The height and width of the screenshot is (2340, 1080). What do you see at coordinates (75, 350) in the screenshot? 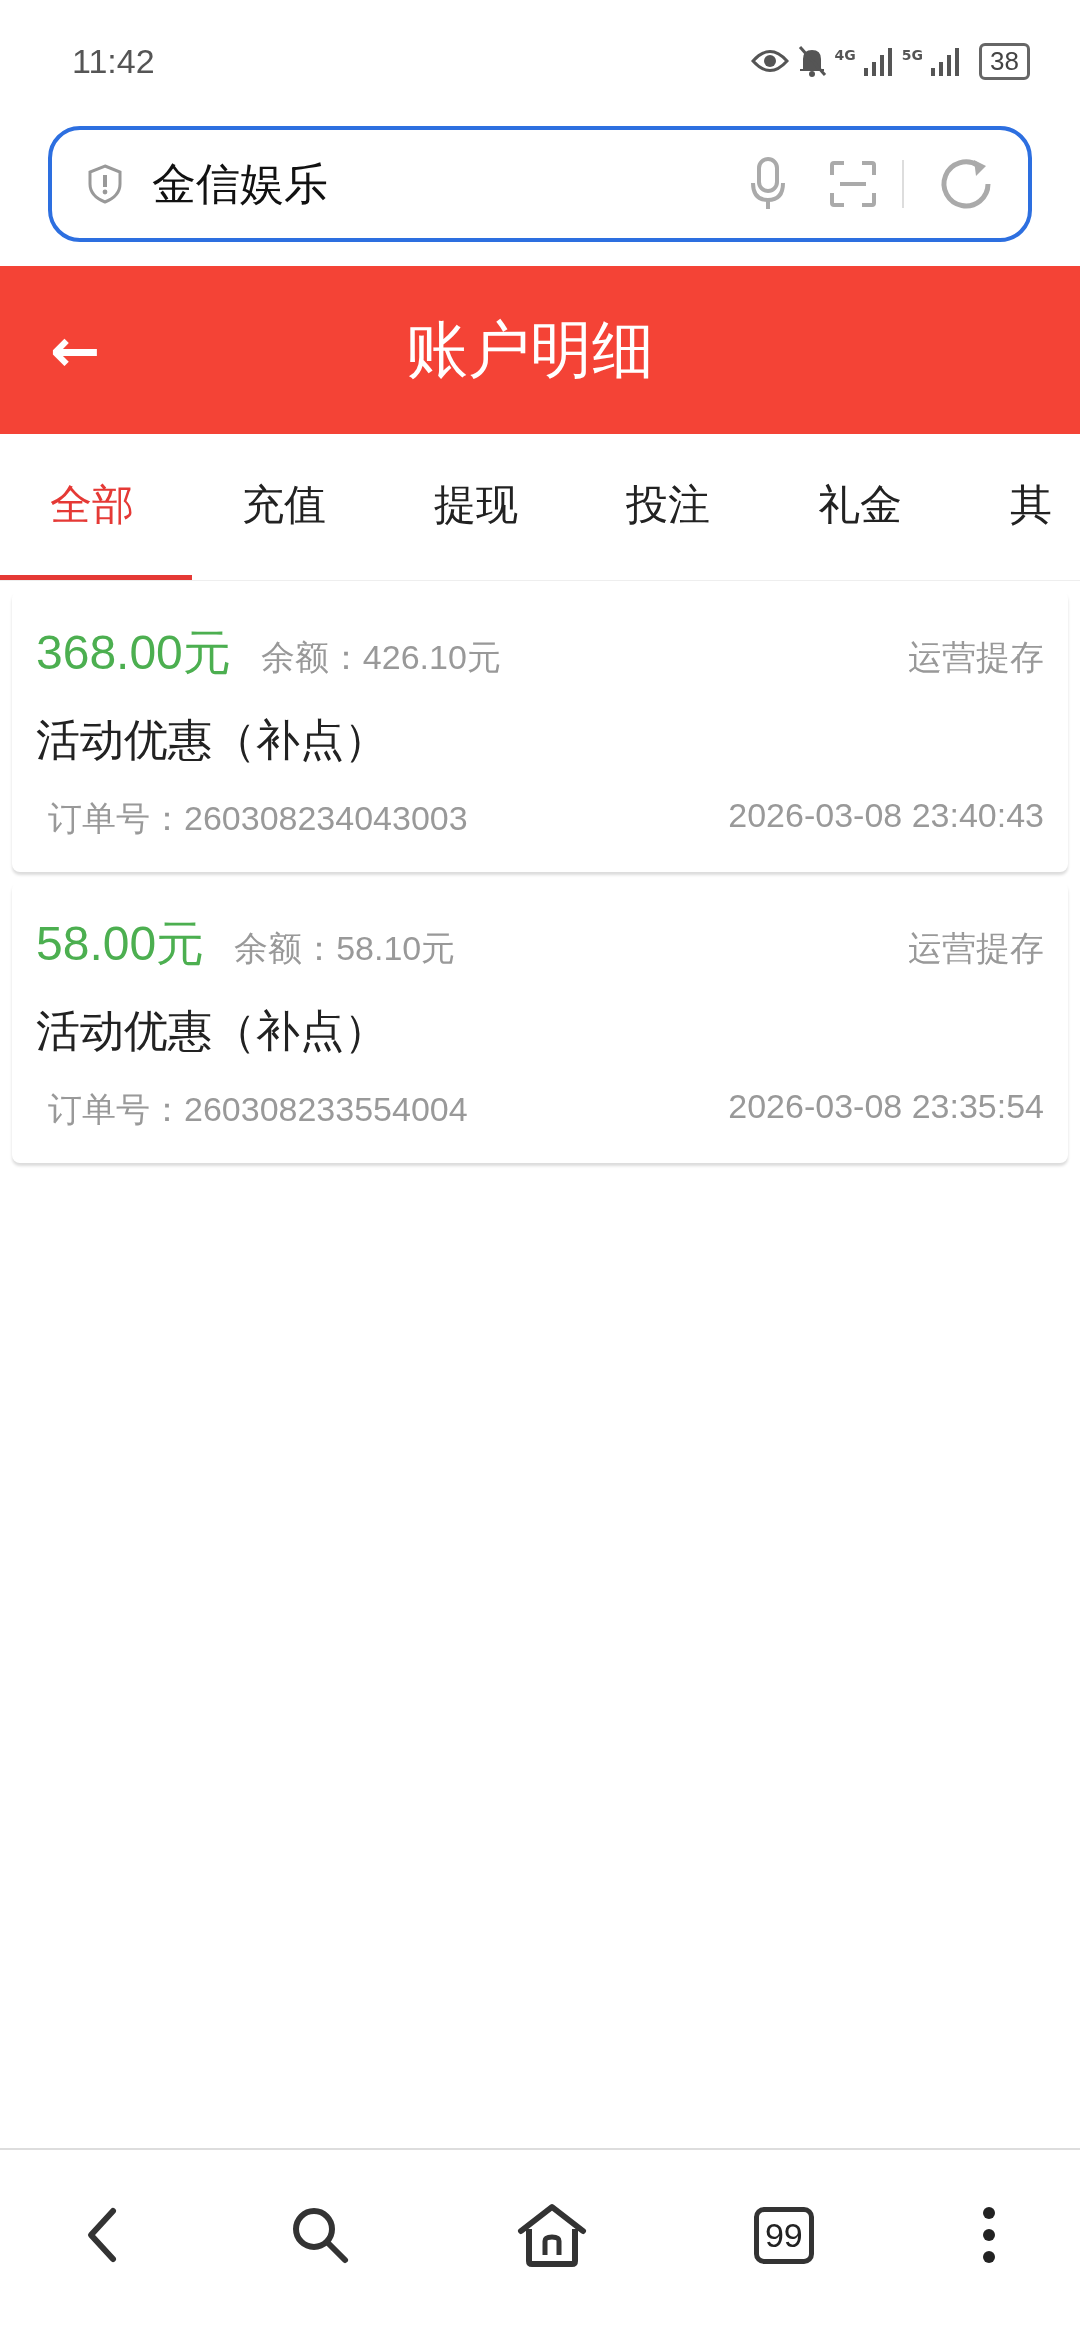
I see `back-button: ←` at bounding box center [75, 350].